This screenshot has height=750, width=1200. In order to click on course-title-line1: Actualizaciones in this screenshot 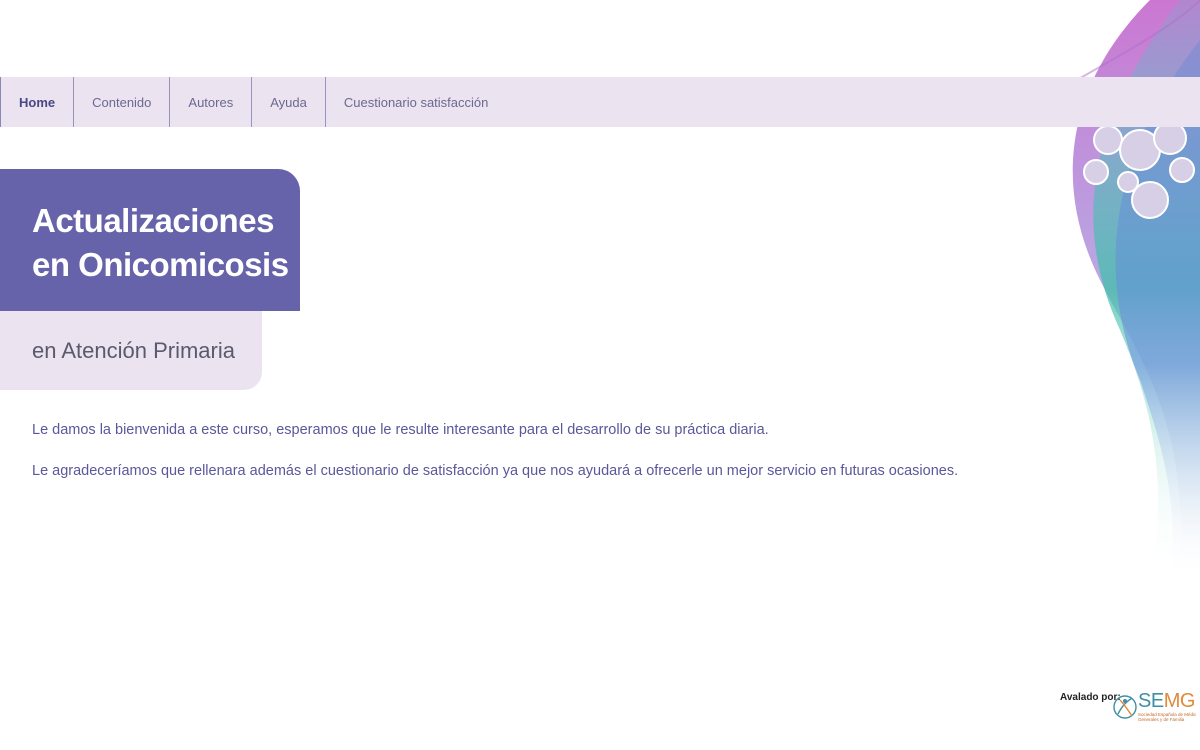, I will do `click(153, 220)`.